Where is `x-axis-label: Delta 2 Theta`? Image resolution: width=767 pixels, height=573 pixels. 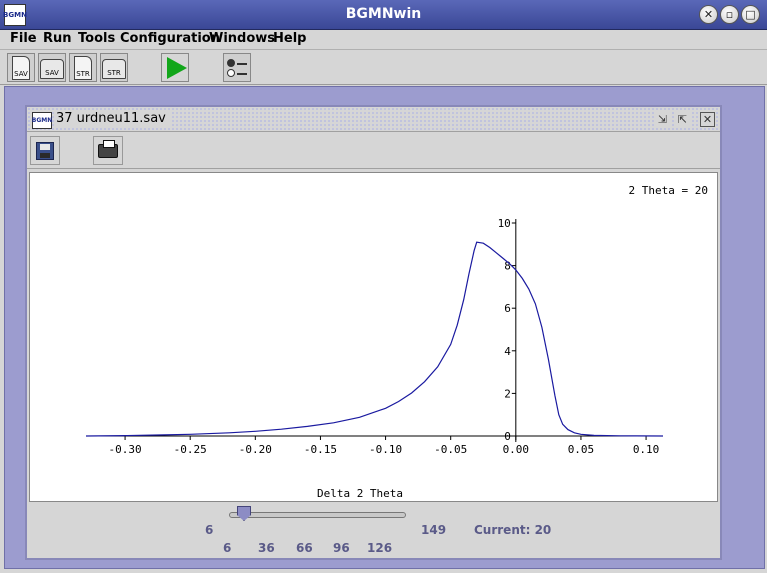
x-axis-label: Delta 2 Theta is located at coordinates (360, 493).